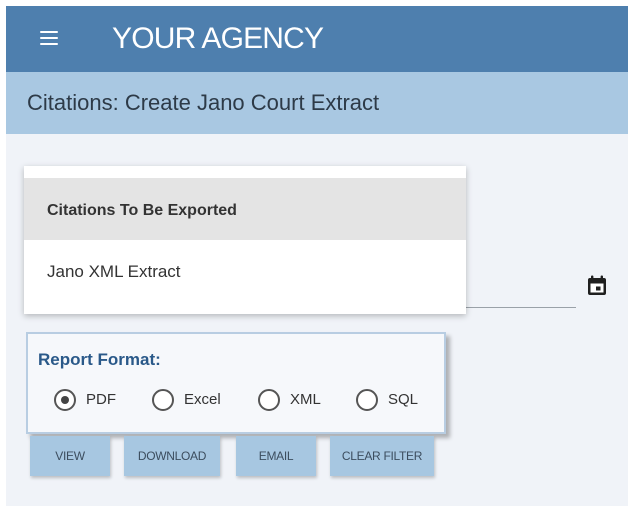 This screenshot has height=506, width=628. Describe the element at coordinates (203, 102) in the screenshot. I see `page-title: Citations: Create Jano Court Extract` at that location.